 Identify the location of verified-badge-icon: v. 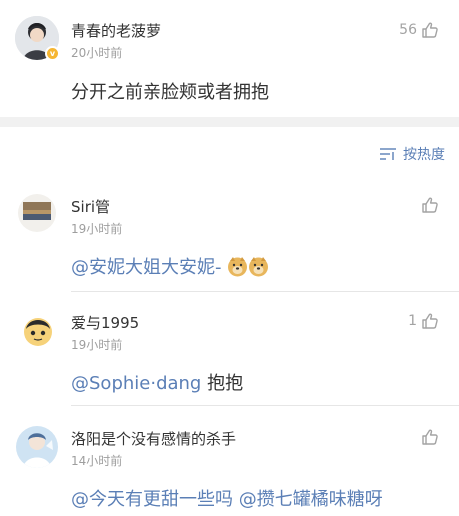
(52, 53).